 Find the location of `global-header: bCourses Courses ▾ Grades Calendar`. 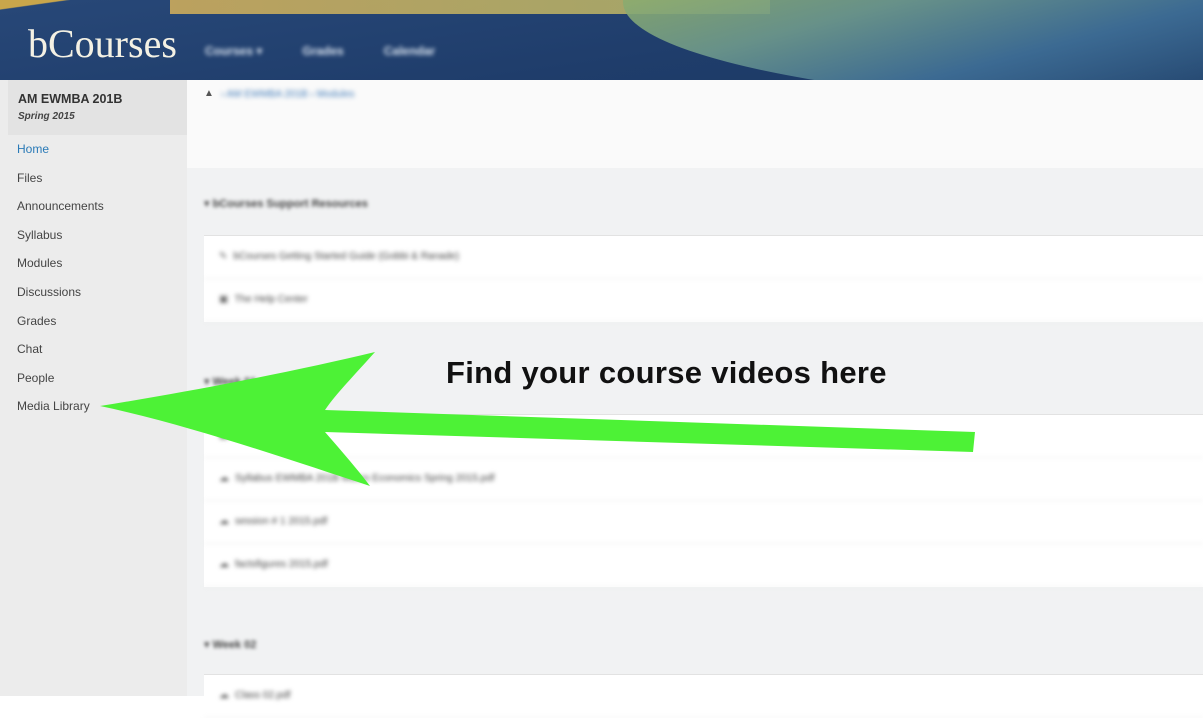

global-header: bCourses Courses ▾ Grades Calendar is located at coordinates (601, 40).